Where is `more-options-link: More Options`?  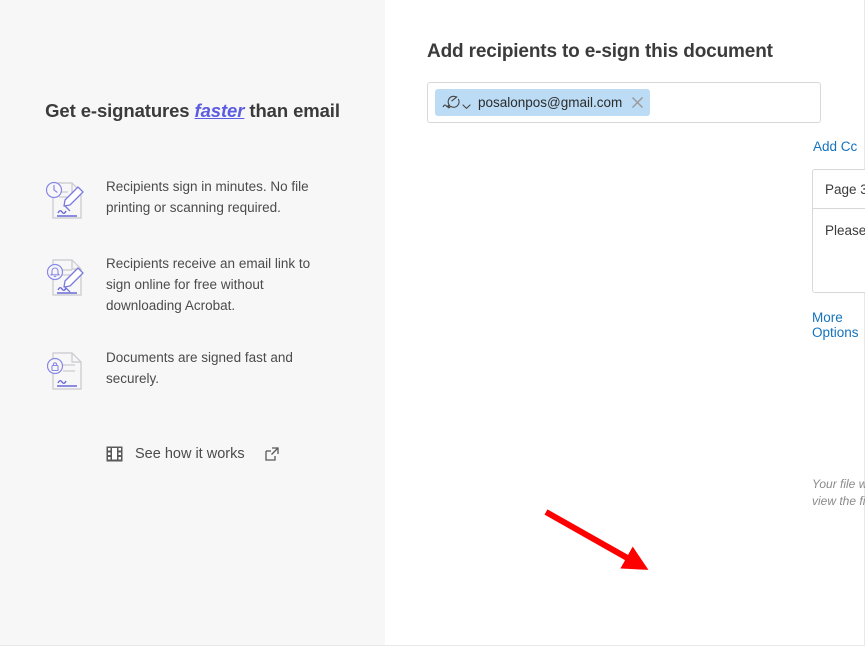 more-options-link: More Options is located at coordinates (838, 325).